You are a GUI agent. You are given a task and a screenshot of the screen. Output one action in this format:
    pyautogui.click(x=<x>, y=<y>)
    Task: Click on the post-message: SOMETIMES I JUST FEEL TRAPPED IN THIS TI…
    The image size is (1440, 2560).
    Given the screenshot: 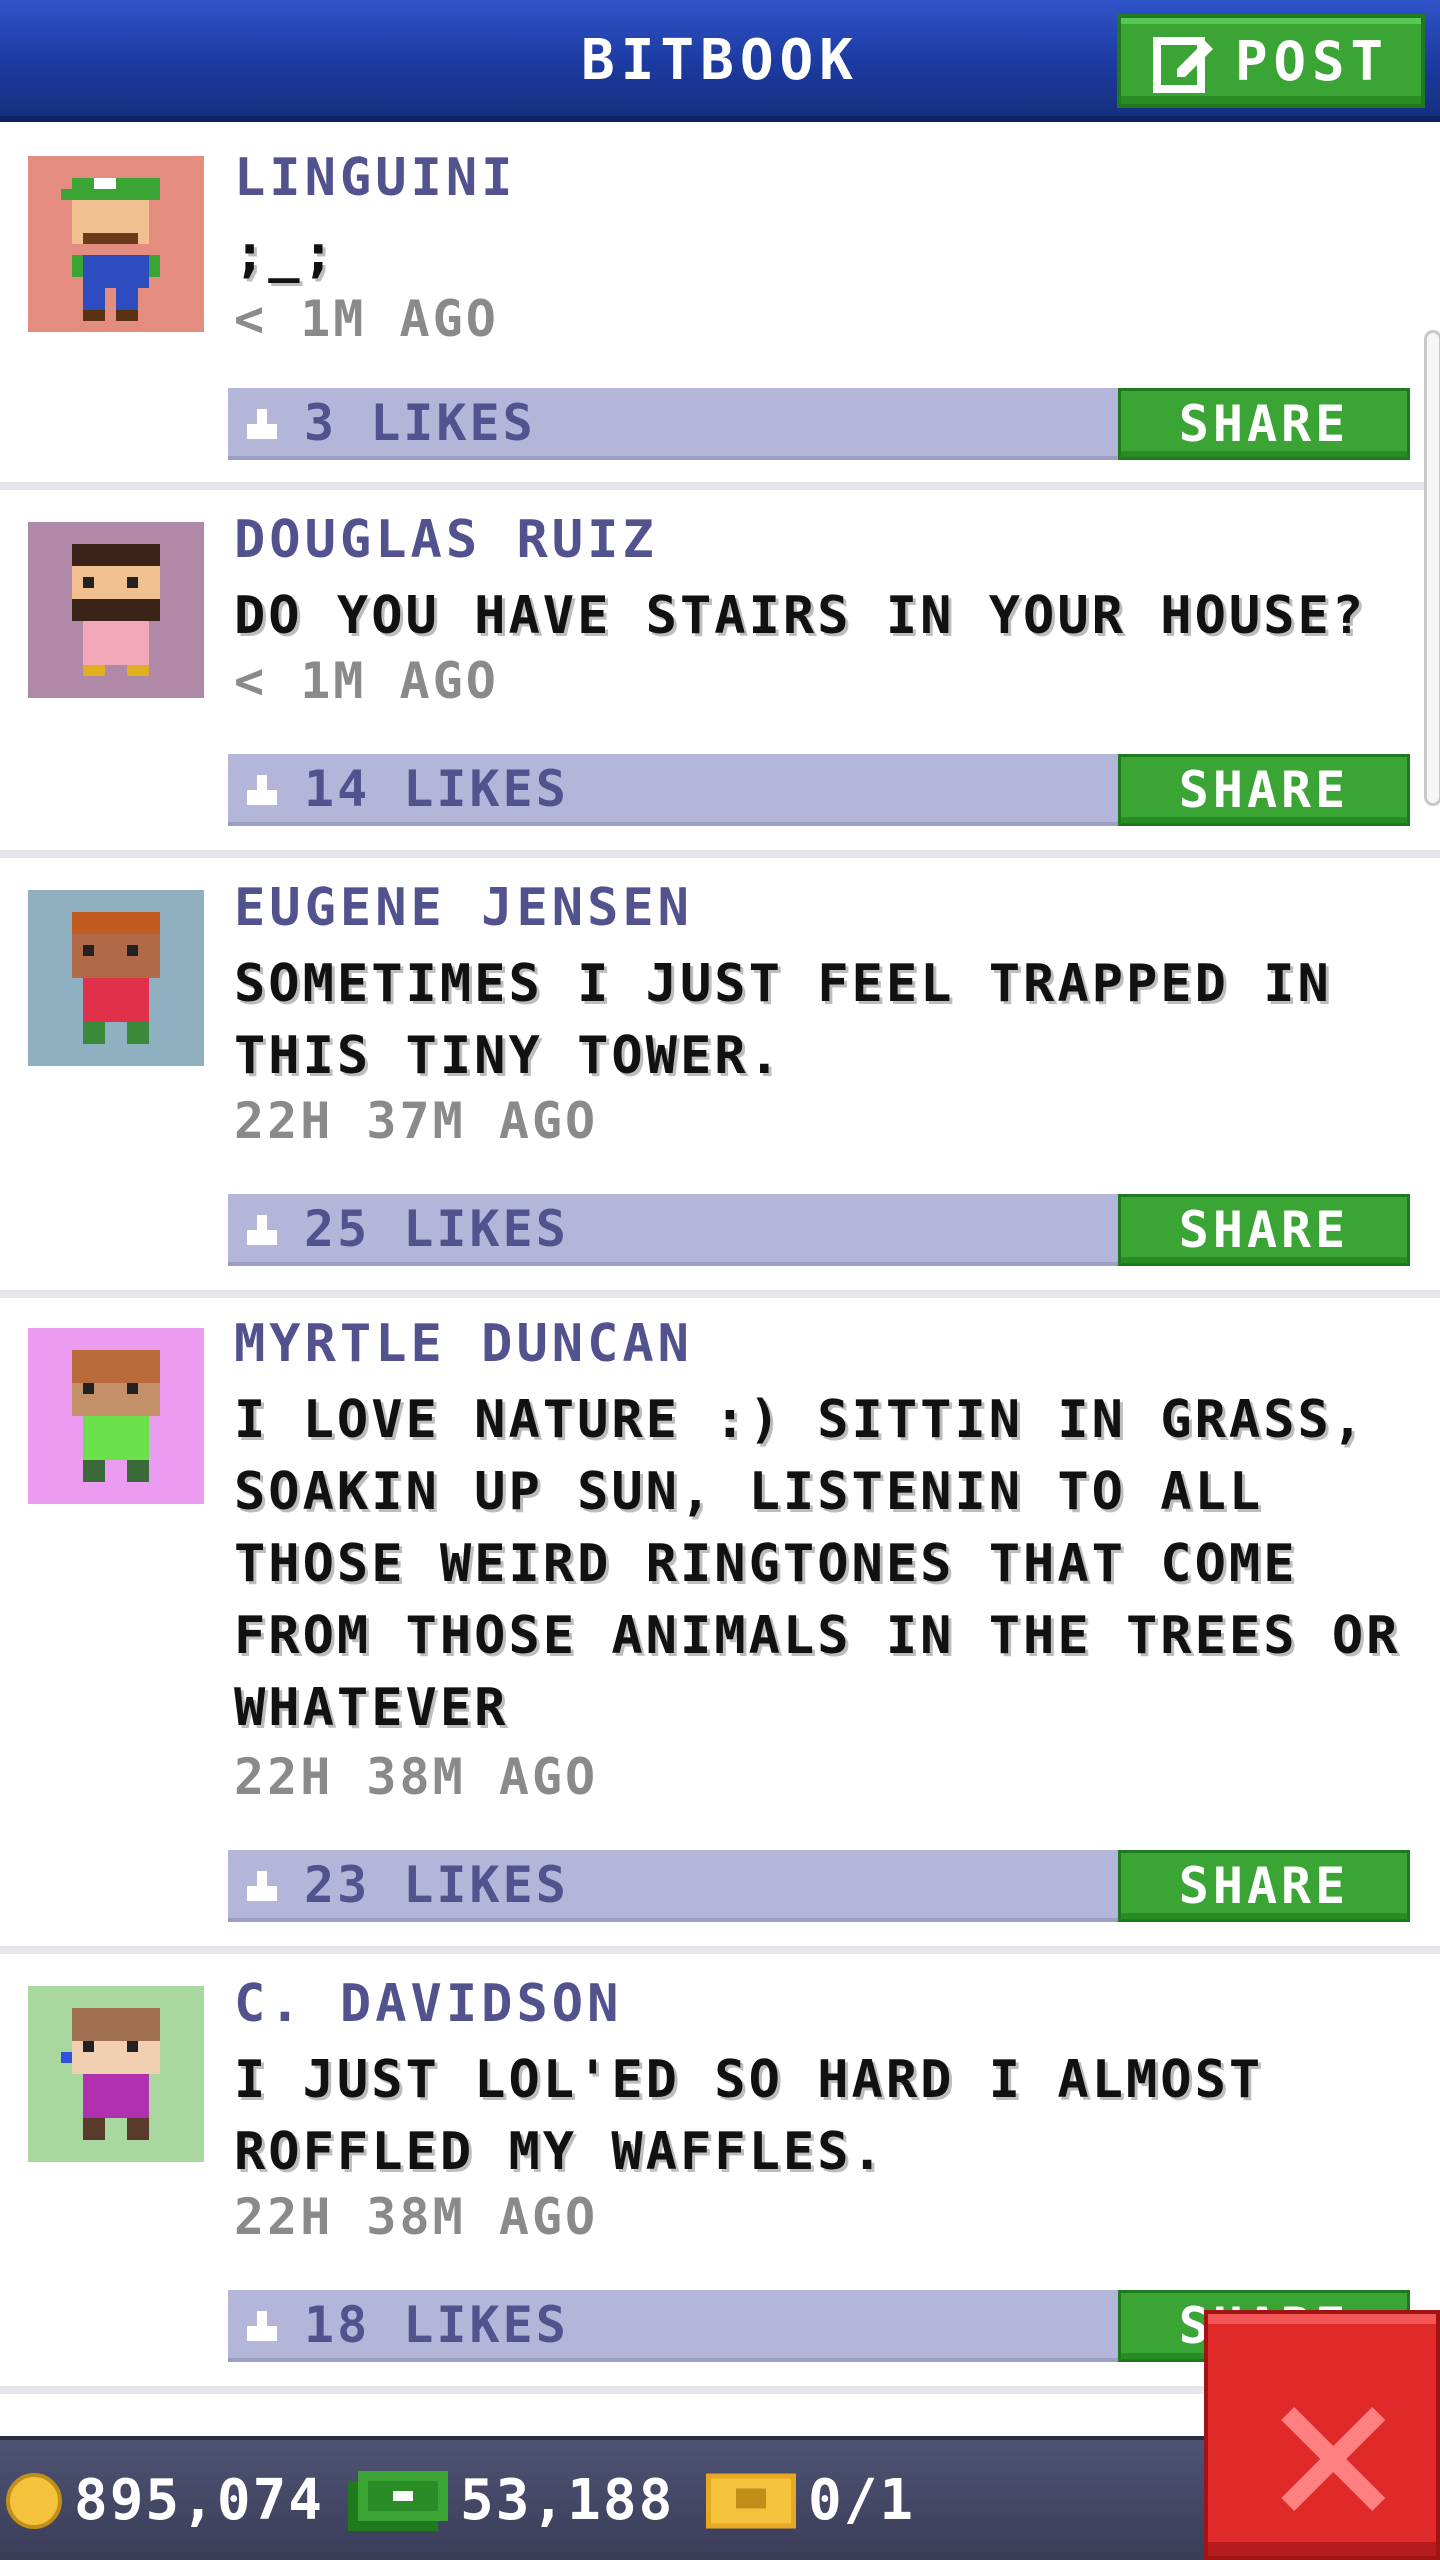 What is the action you would take?
    pyautogui.click(x=783, y=1020)
    